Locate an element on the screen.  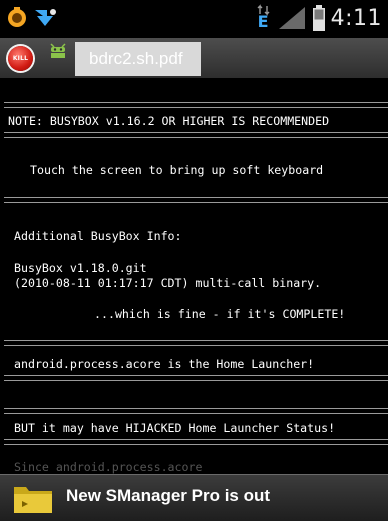
signal-icon is located at coordinates (291, 18).